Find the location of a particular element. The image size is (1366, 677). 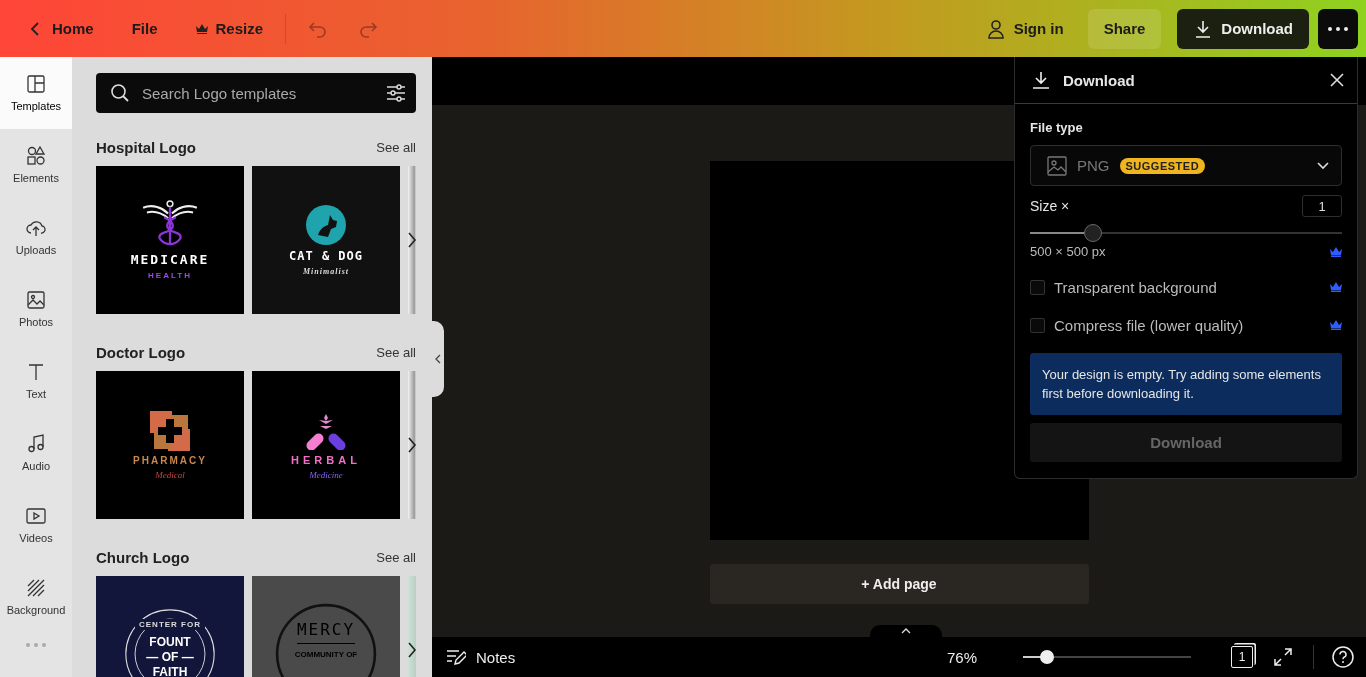

rail-tab: Uploads is located at coordinates (36, 237).